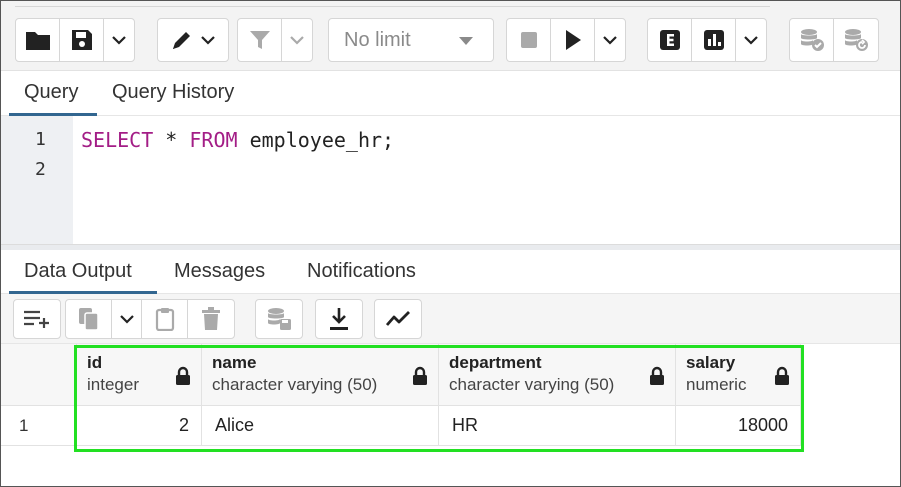 The width and height of the screenshot is (901, 487). I want to click on explain-analyze-icon, so click(713, 40).